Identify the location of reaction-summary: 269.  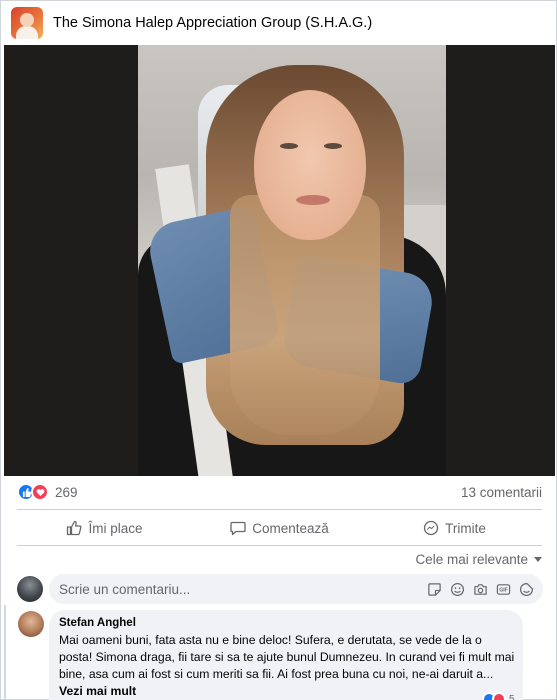
(47, 492).